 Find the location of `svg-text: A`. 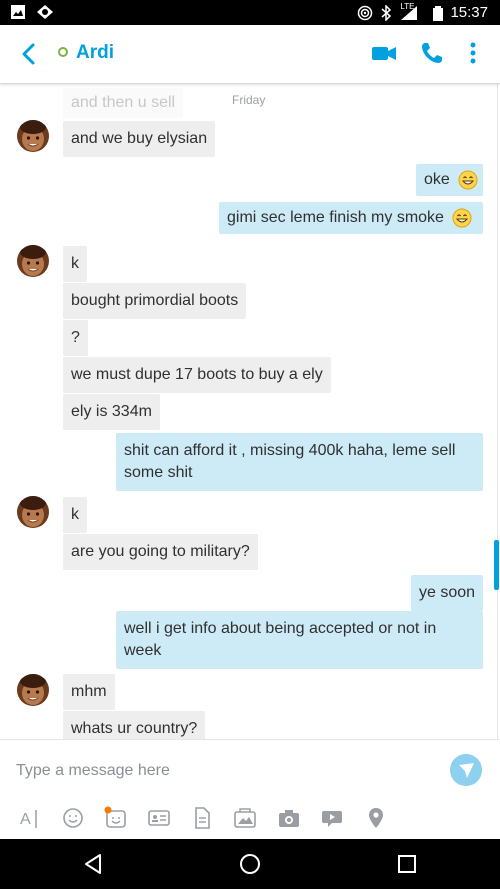

svg-text: A is located at coordinates (25, 819).